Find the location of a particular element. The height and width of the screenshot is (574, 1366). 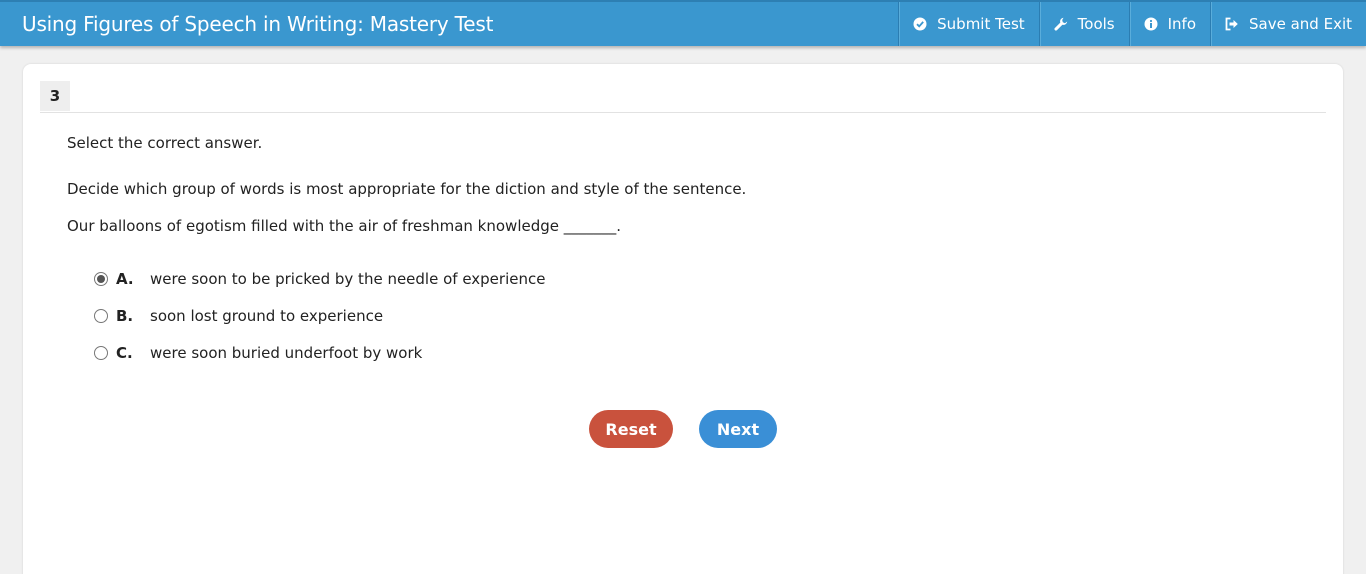

submit-test-label: Submit Test is located at coordinates (981, 24).